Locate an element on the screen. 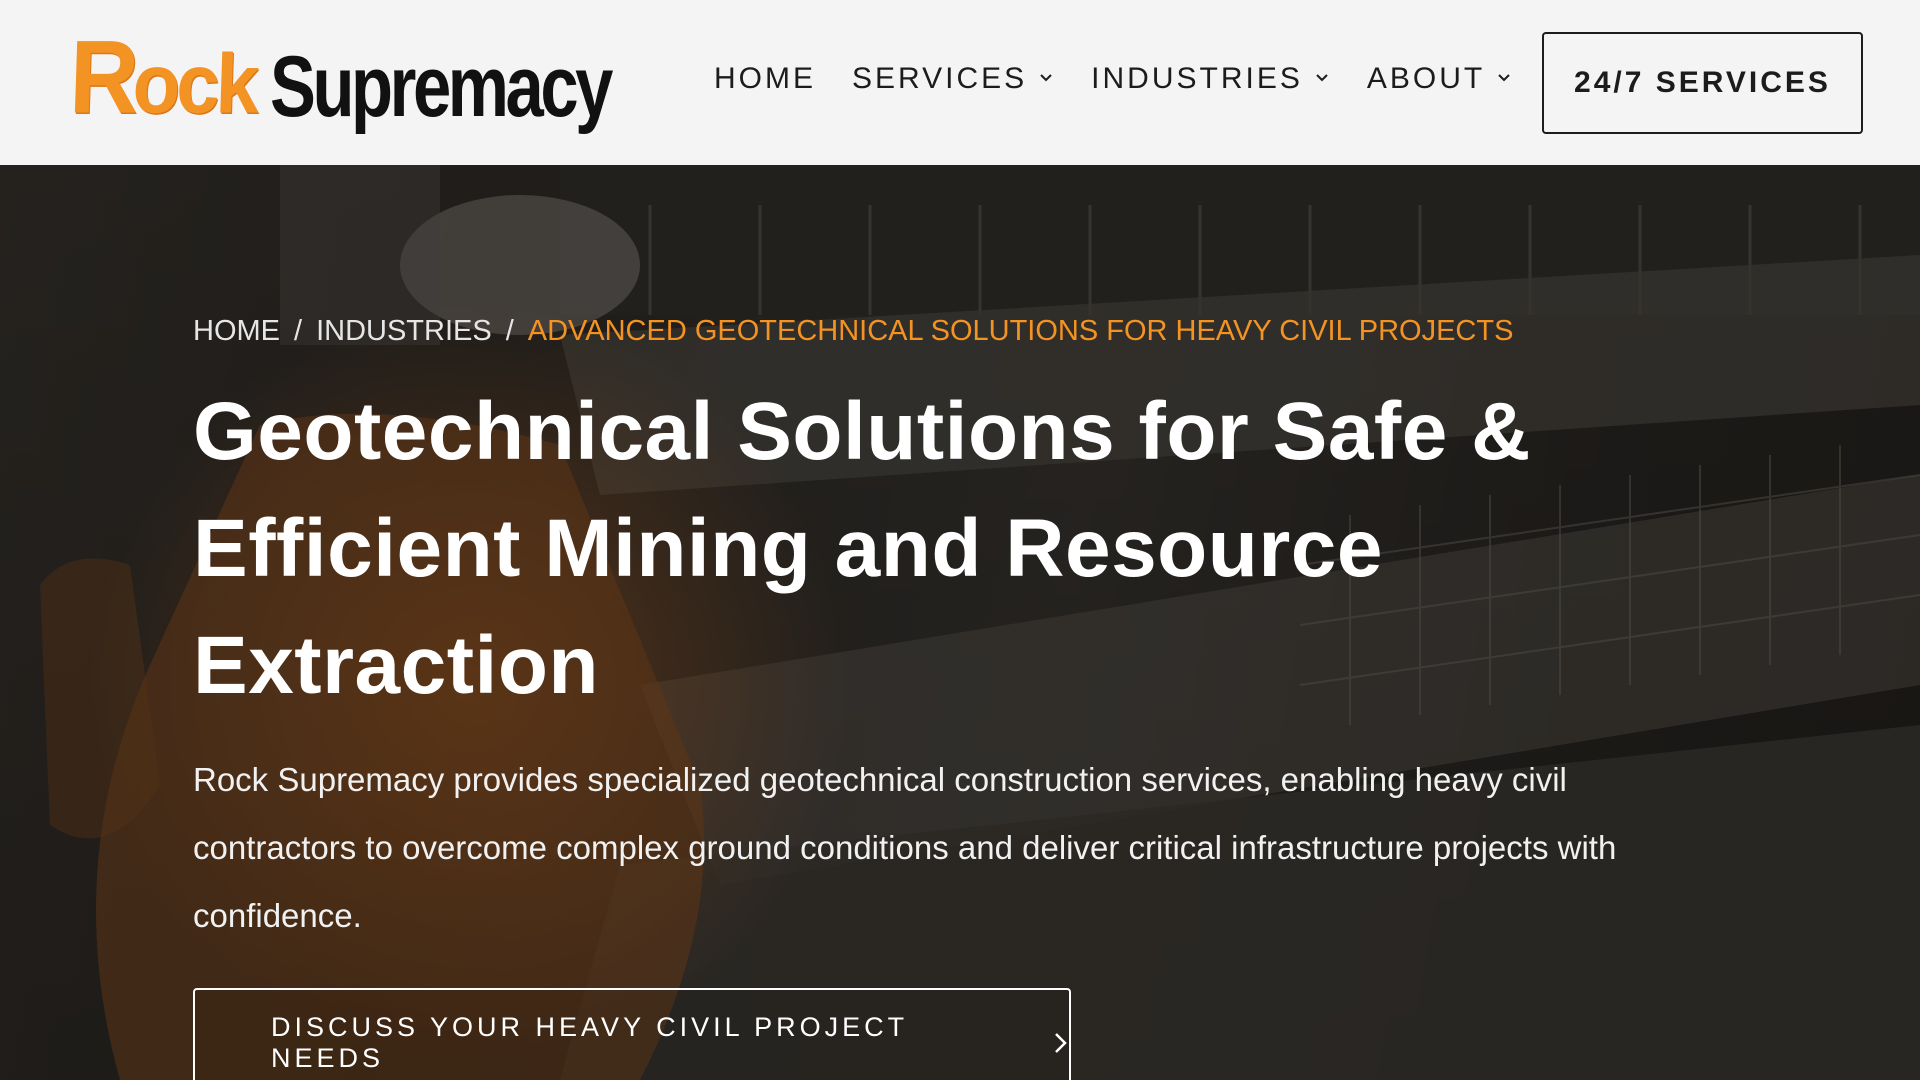 This screenshot has height=1080, width=1920. logo-rock-text: Rock is located at coordinates (162, 78).